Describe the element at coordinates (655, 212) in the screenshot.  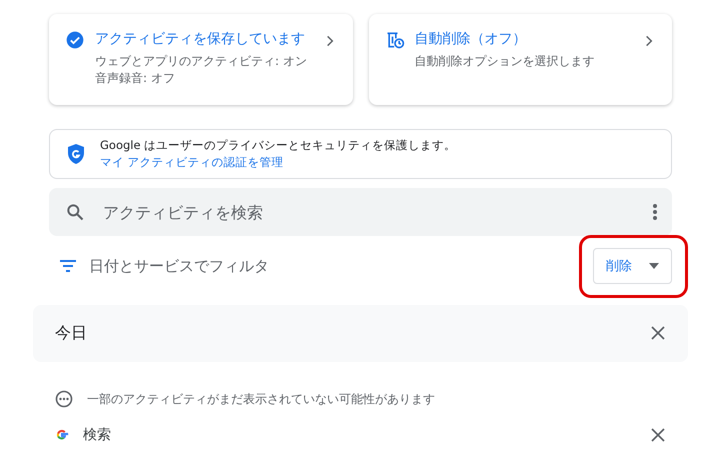
I see `more-vertical-icon` at that location.